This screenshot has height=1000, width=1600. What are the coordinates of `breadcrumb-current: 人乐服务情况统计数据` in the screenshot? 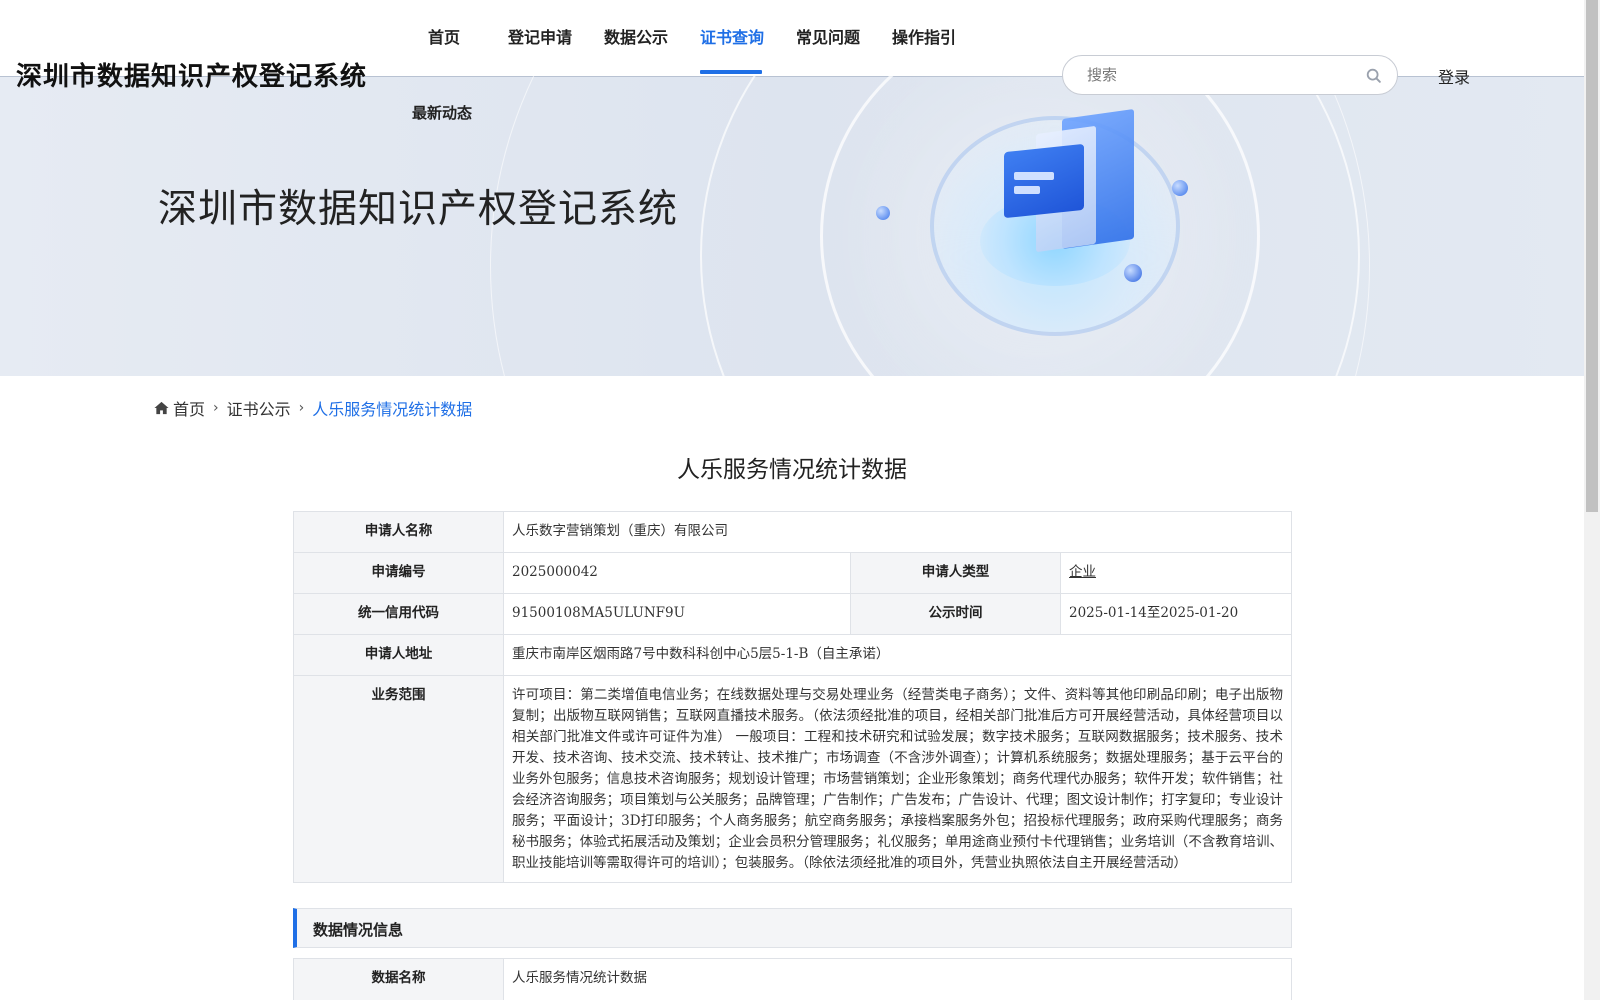 It's located at (392, 409).